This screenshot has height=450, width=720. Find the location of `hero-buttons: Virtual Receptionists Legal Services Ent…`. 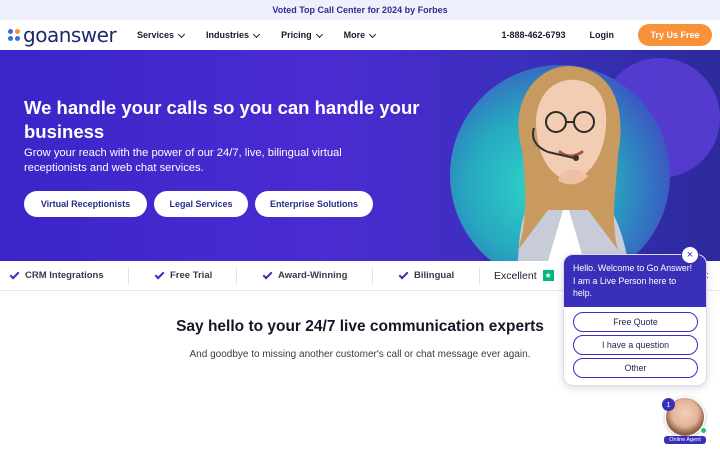

hero-buttons: Virtual Receptionists Legal Services Ent… is located at coordinates (198, 204).